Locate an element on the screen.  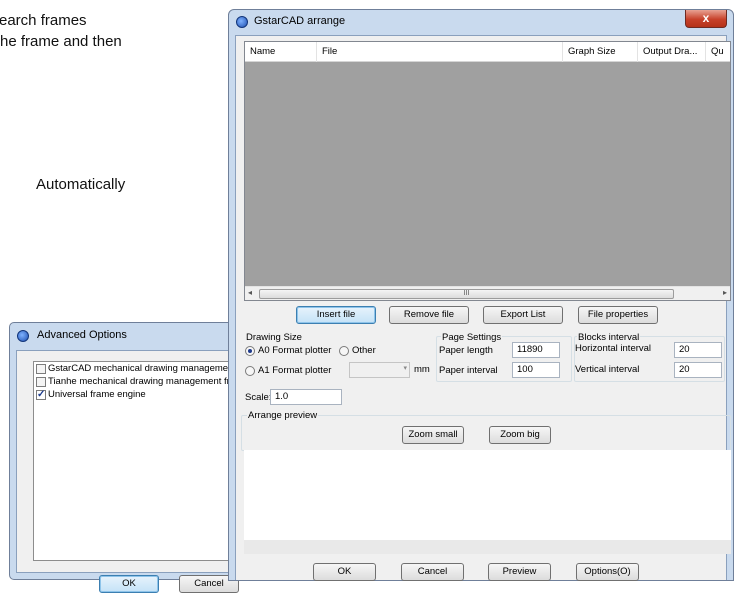
column-file: File is located at coordinates (440, 52).